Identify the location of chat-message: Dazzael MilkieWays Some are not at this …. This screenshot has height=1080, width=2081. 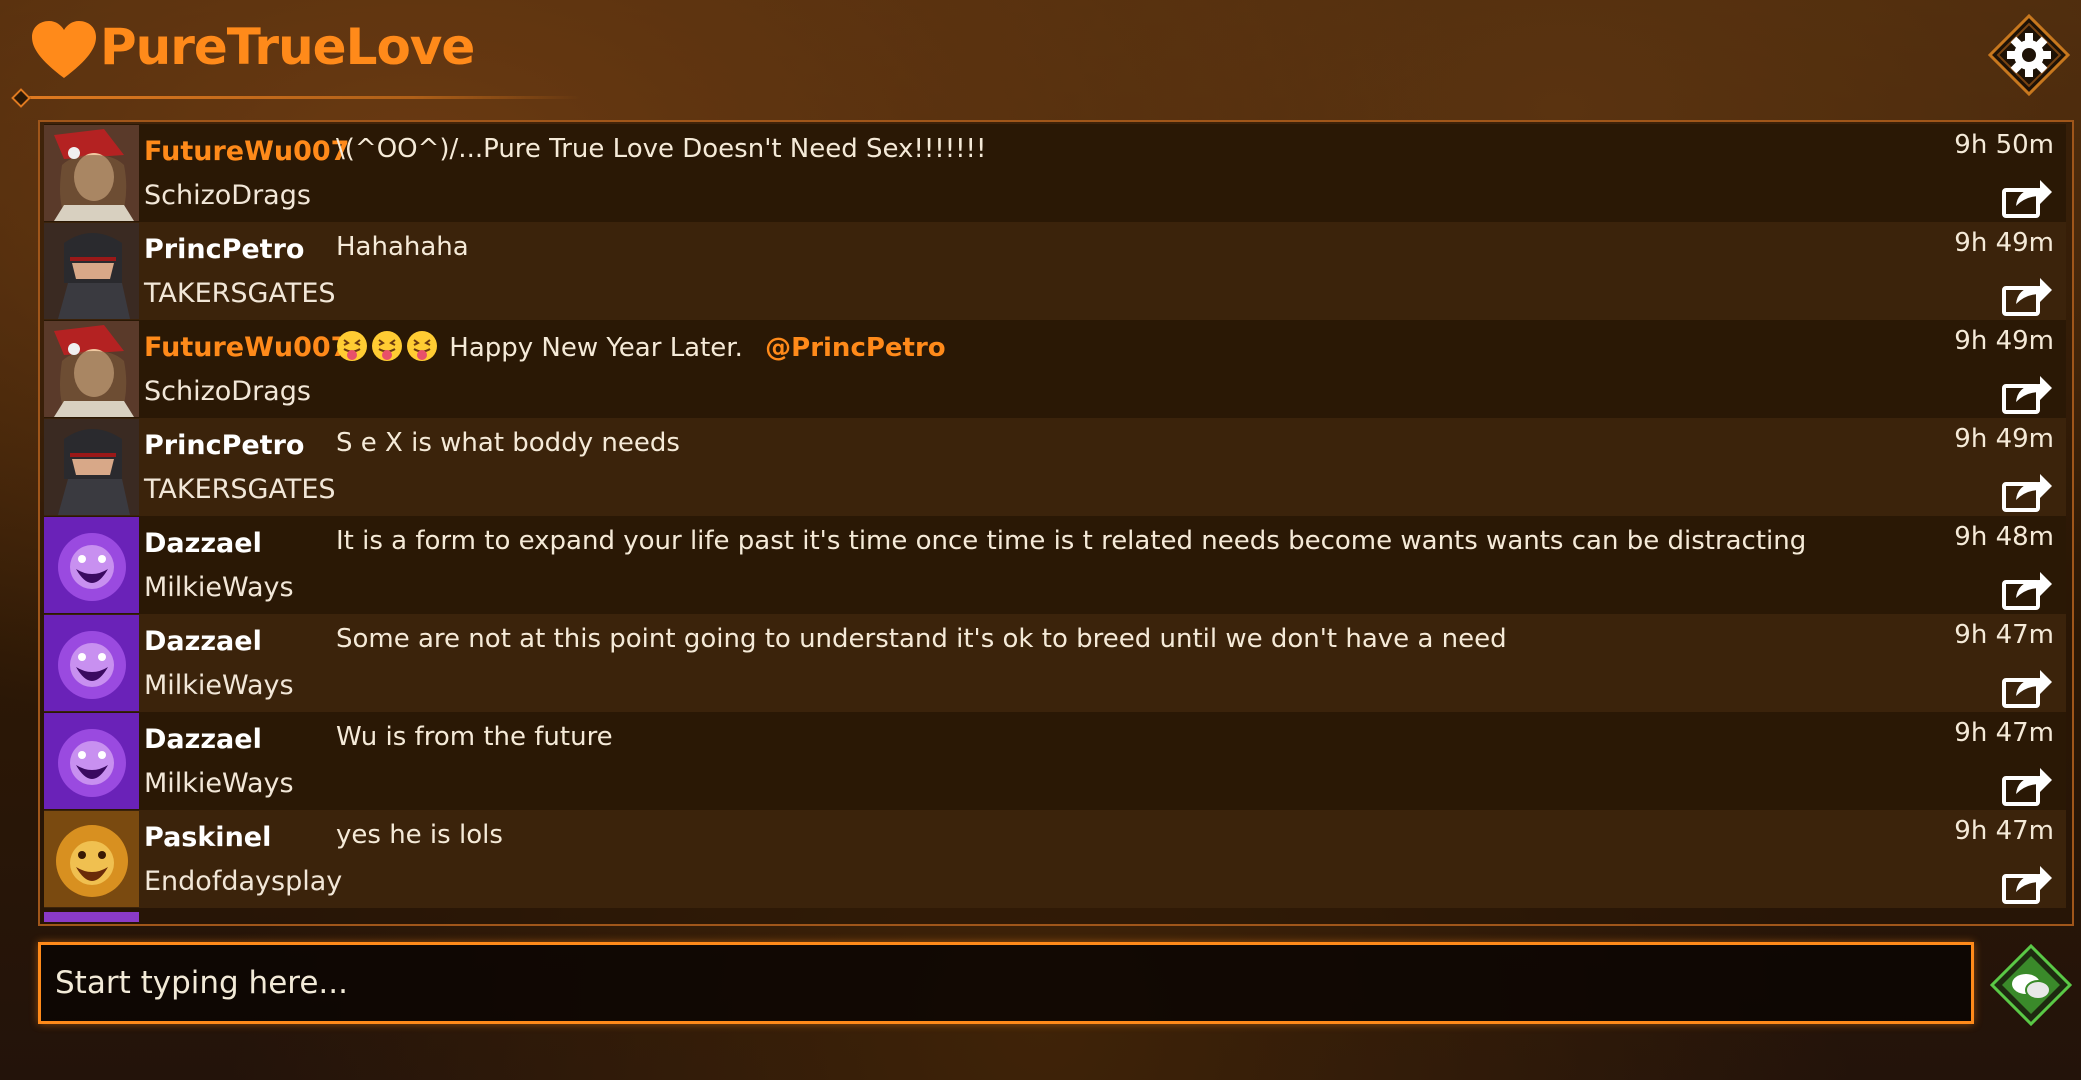
(1055, 663).